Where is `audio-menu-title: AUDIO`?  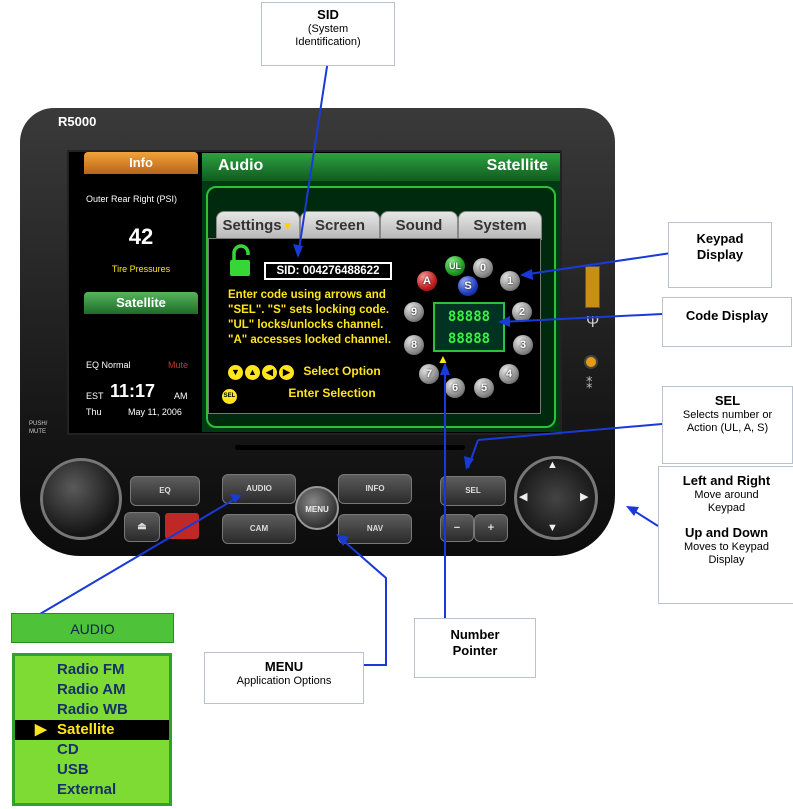 audio-menu-title: AUDIO is located at coordinates (92, 628).